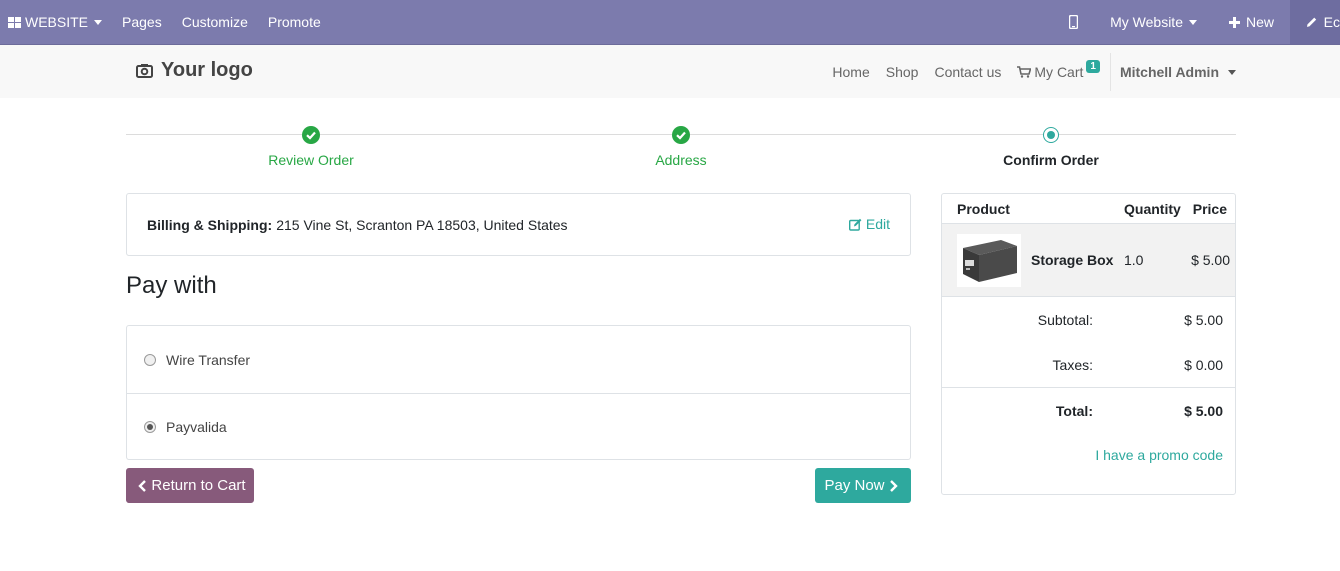 This screenshot has width=1340, height=571. Describe the element at coordinates (1259, 22) in the screenshot. I see `new-label: New` at that location.